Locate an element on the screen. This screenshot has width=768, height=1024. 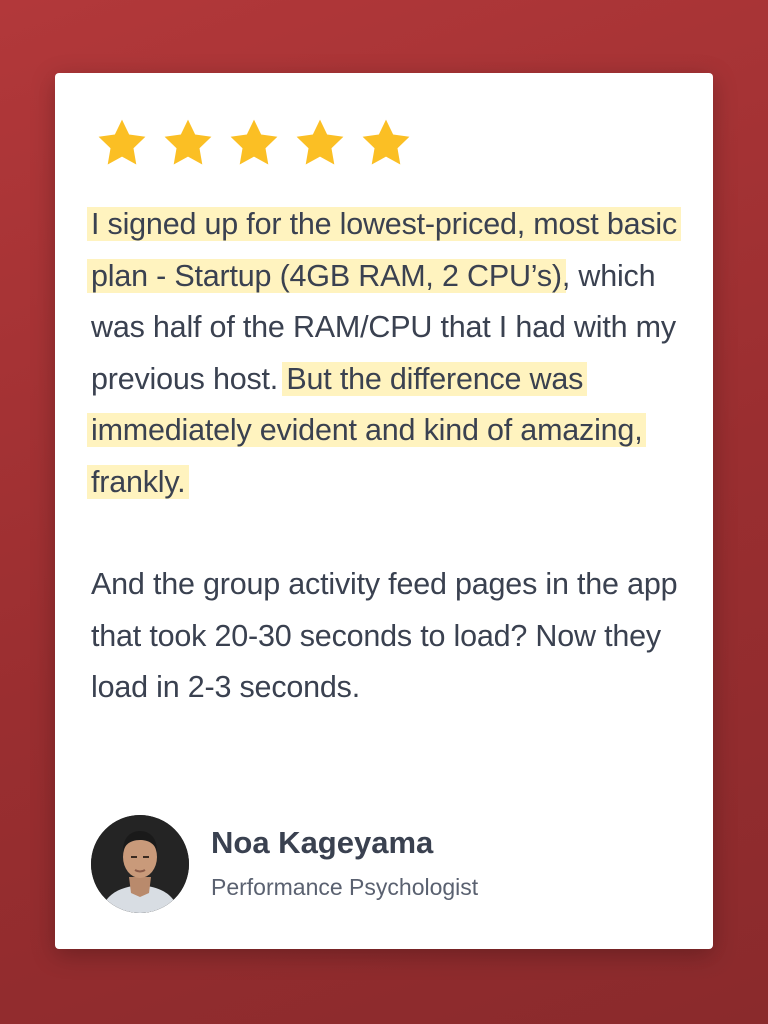
star-rating is located at coordinates (260, 143).